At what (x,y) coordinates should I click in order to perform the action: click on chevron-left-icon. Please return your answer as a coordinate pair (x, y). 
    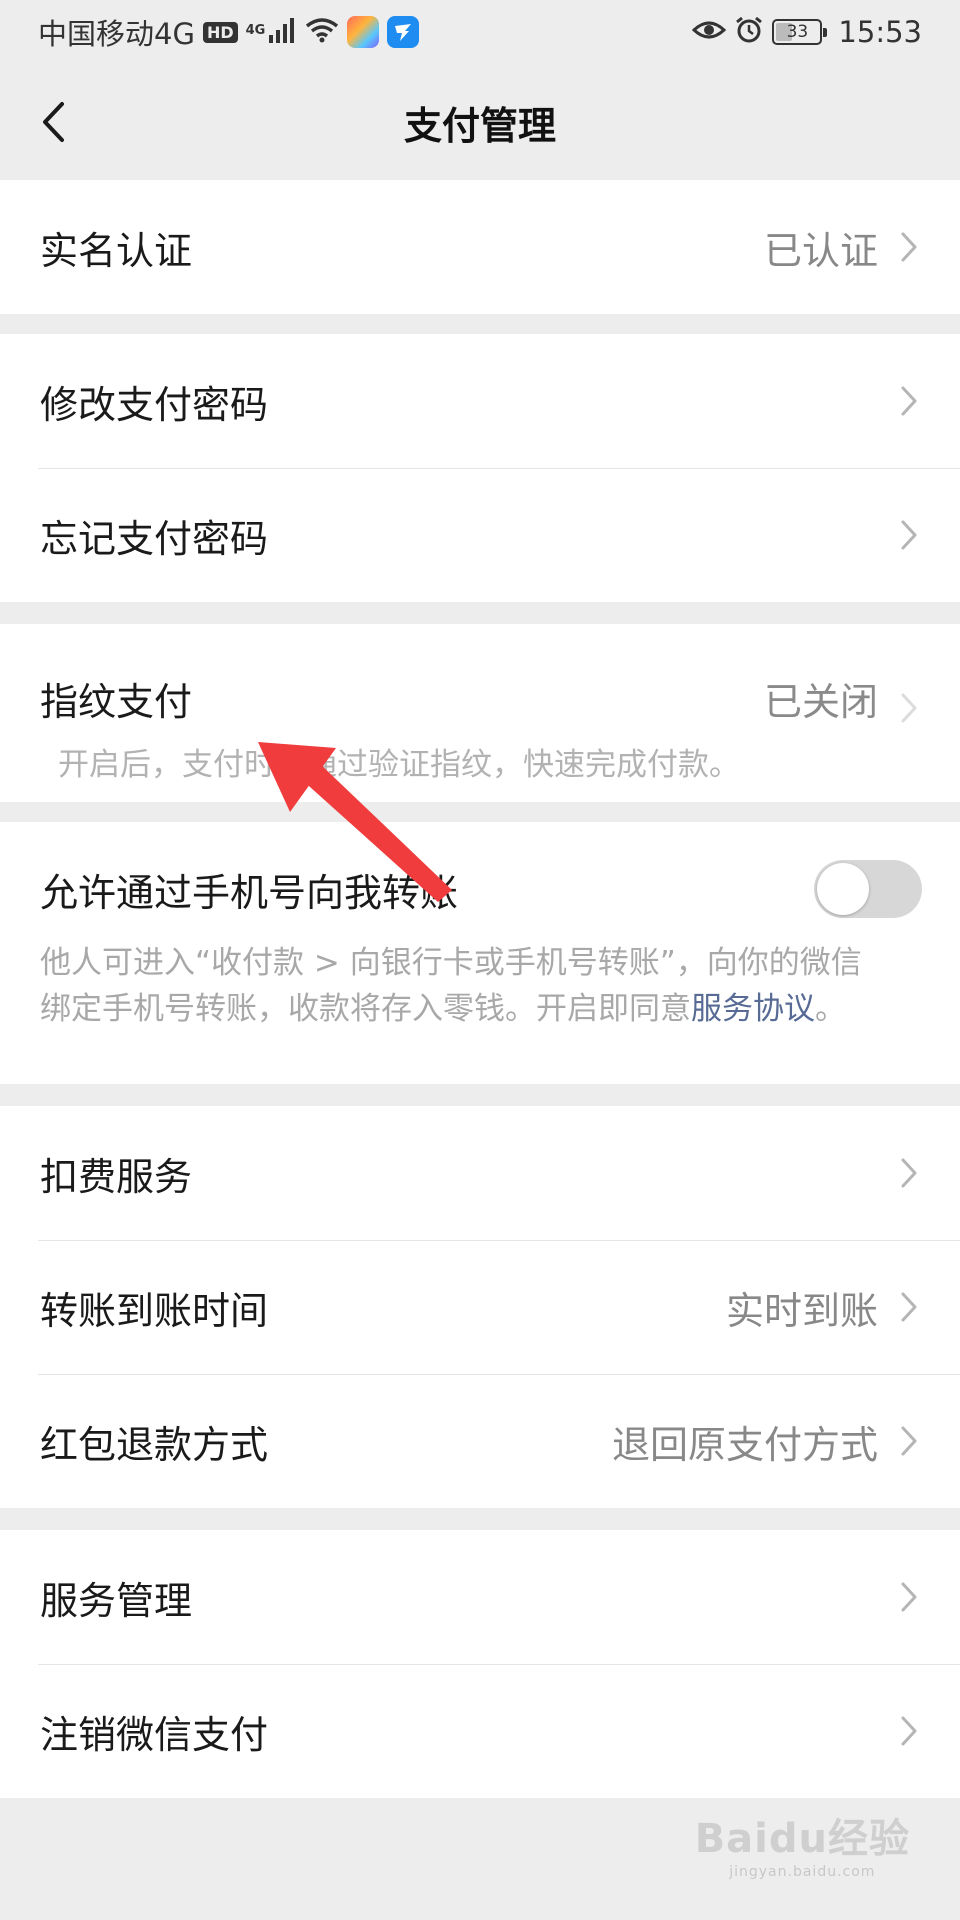
    Looking at the image, I should click on (53, 122).